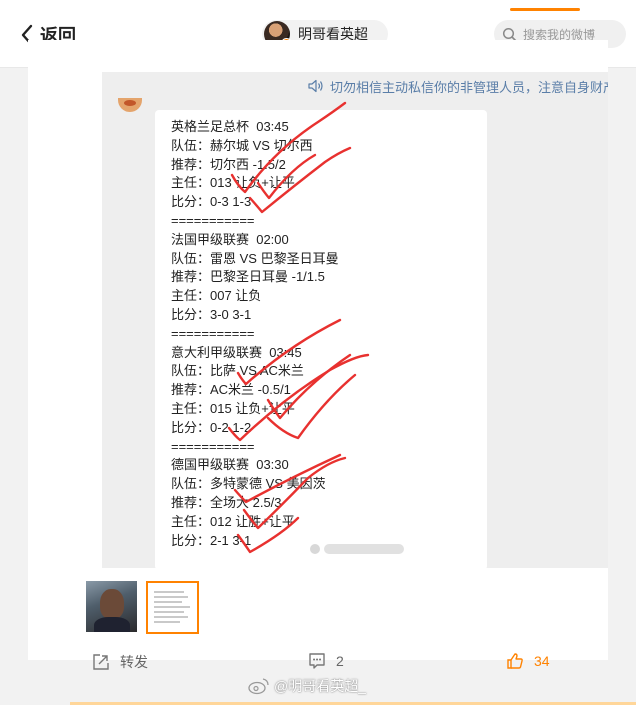 The image size is (636, 705). What do you see at coordinates (134, 662) in the screenshot?
I see `repost-label: 转发` at bounding box center [134, 662].